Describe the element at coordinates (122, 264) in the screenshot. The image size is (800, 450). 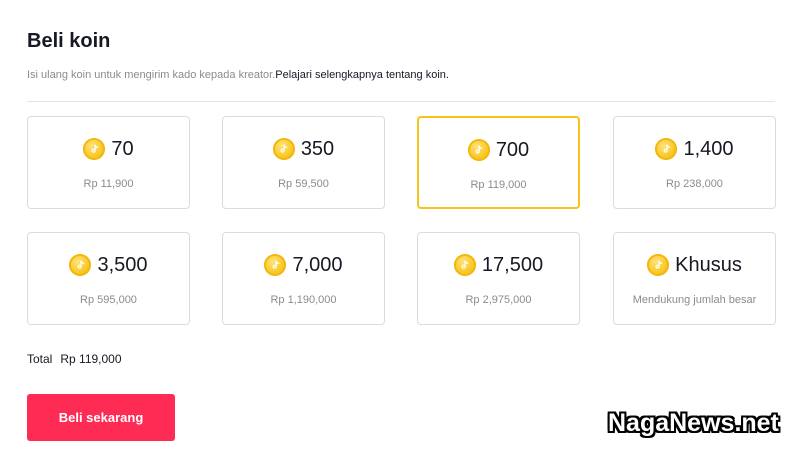
I see `coin-amount: 3,500` at that location.